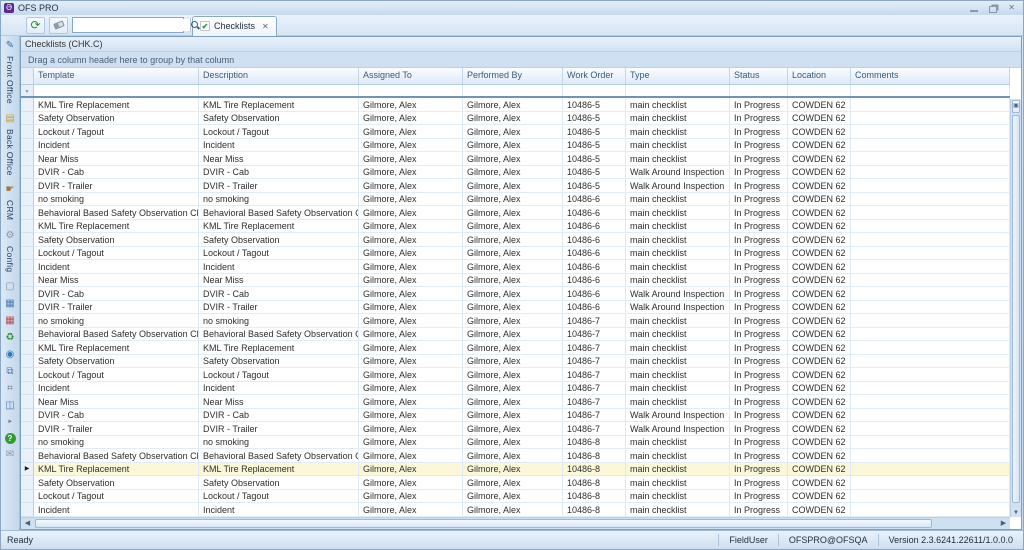  Describe the element at coordinates (116, 496) in the screenshot. I see `cell-template: Lockout / Tagout` at that location.